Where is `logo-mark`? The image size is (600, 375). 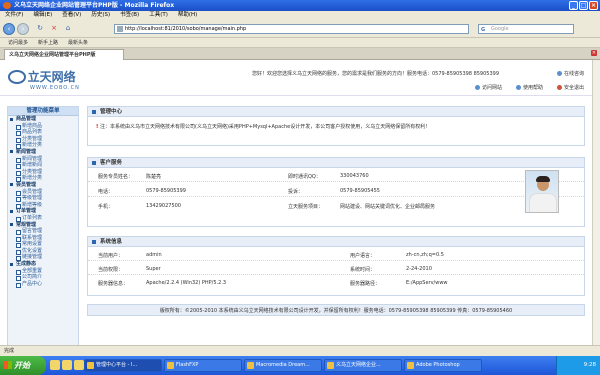
logo-mark is located at coordinates (17, 76).